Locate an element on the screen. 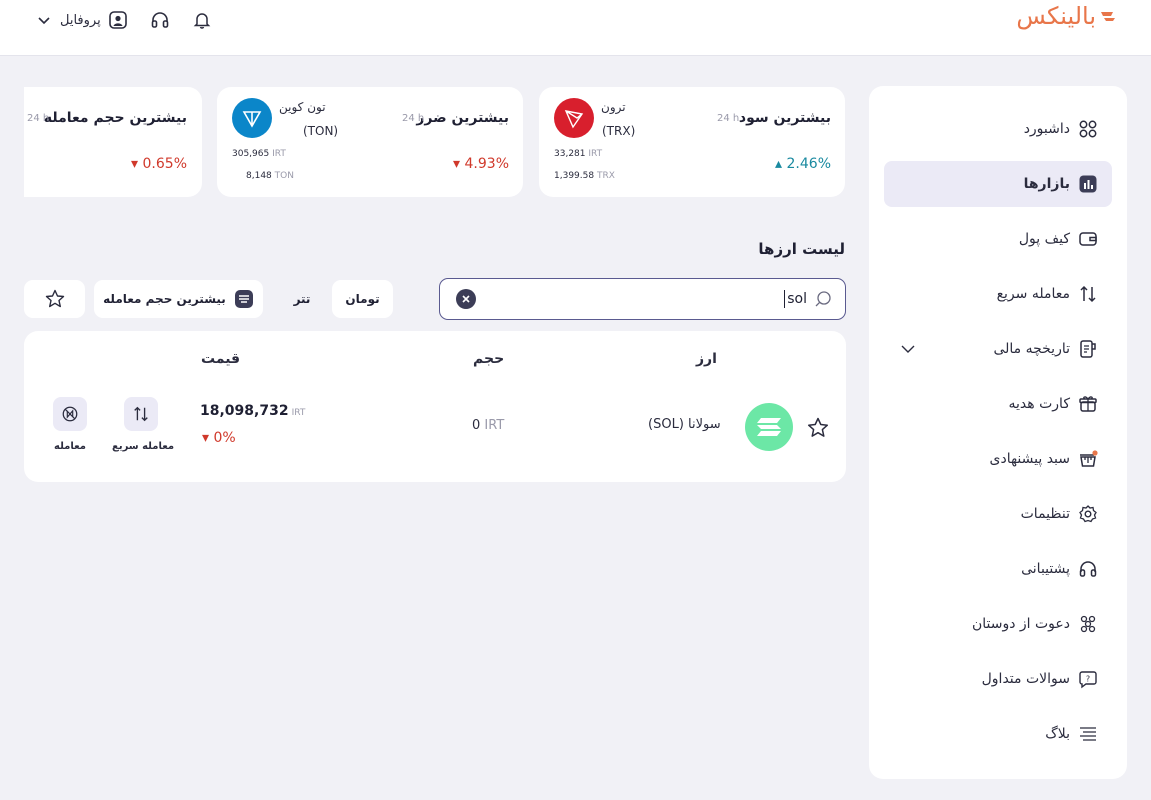  dashboard-icon is located at coordinates (1088, 129).